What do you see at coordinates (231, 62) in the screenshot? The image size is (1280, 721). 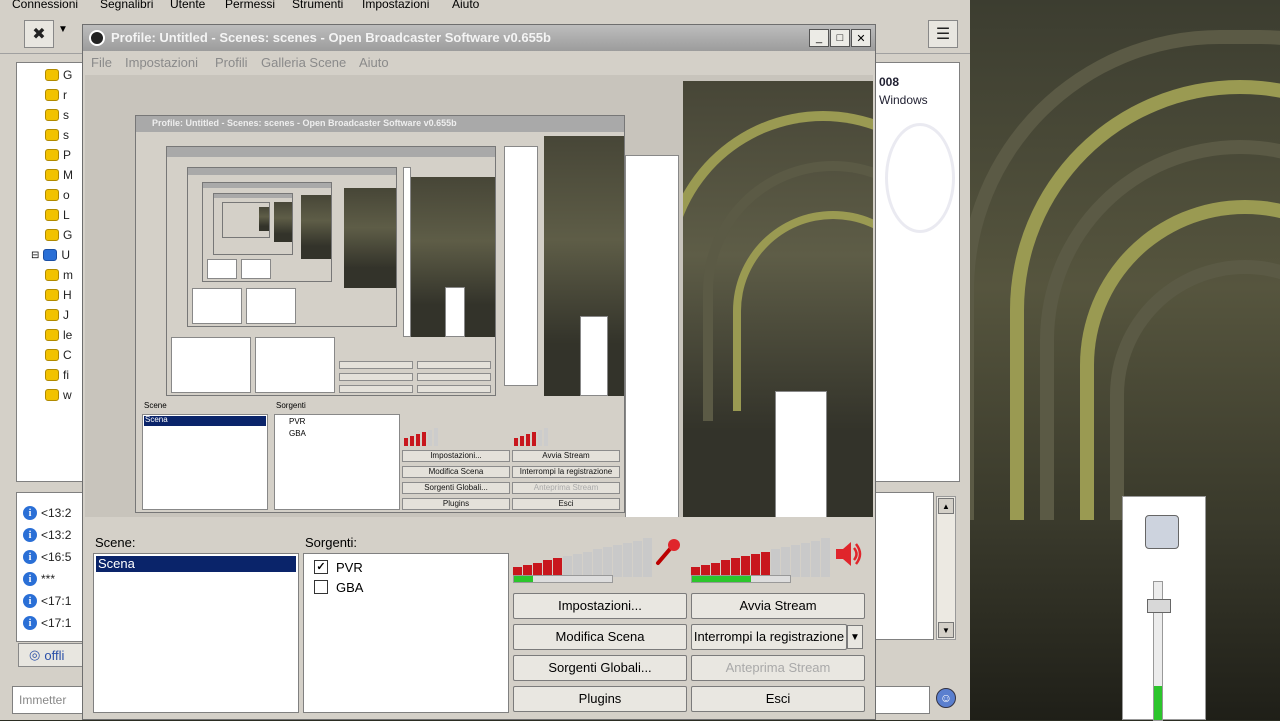 I see `menu-profili: Profili` at bounding box center [231, 62].